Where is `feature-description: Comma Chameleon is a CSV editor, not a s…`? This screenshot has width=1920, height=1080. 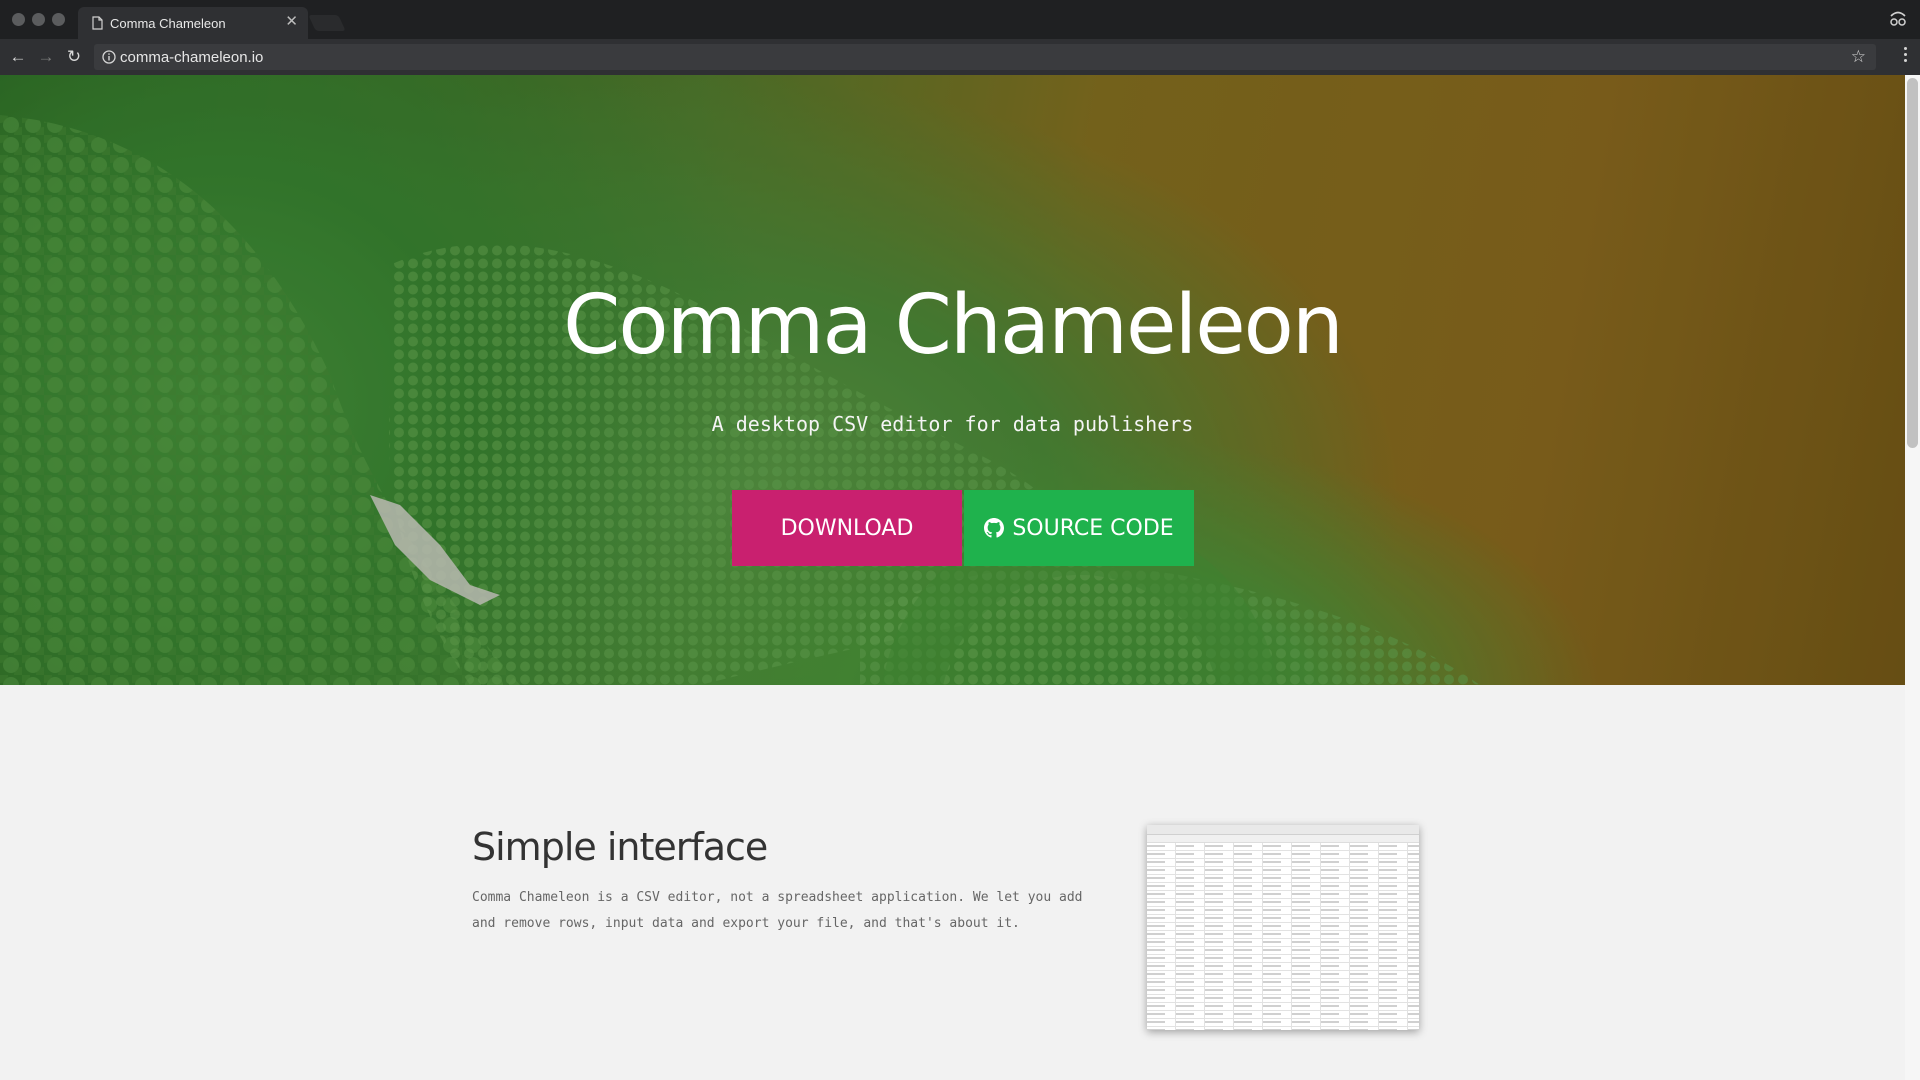
feature-description: Comma Chameleon is a CSV editor, not a s… is located at coordinates (777, 910).